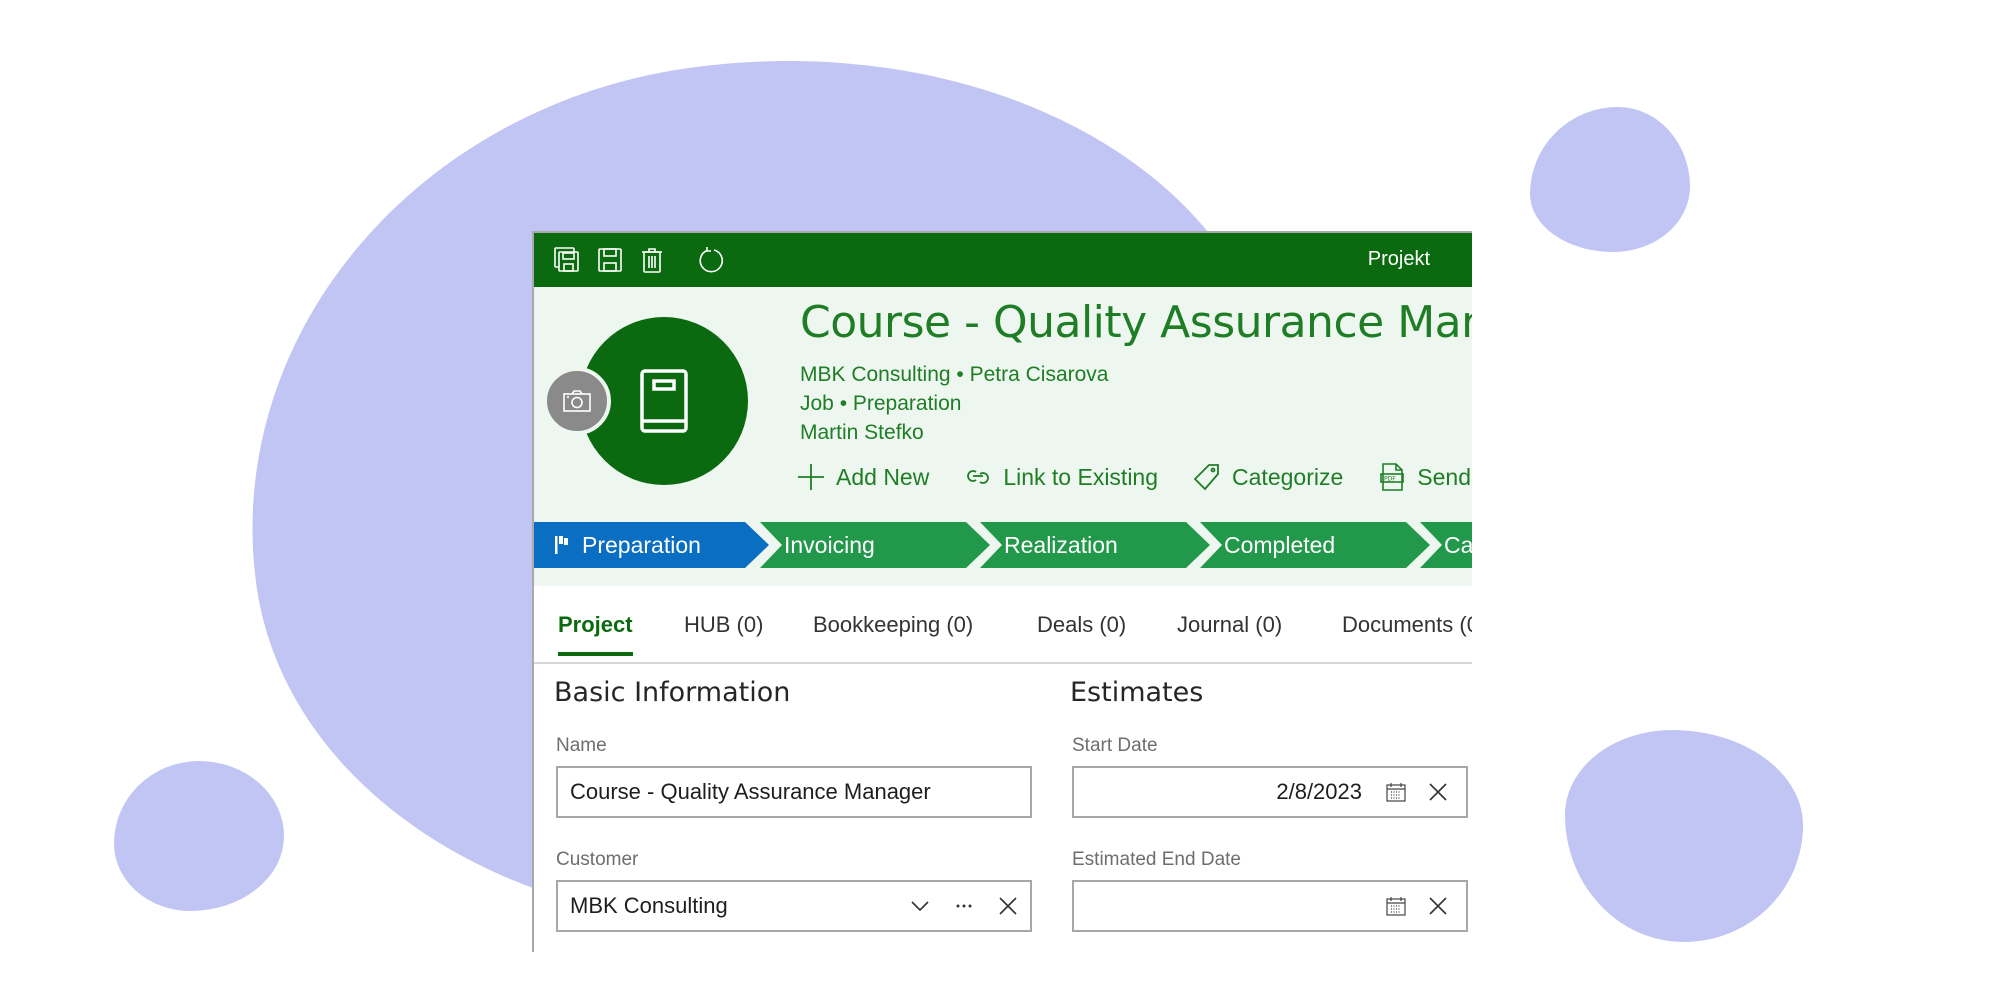 The height and width of the screenshot is (999, 2000). I want to click on link-icon, so click(978, 477).